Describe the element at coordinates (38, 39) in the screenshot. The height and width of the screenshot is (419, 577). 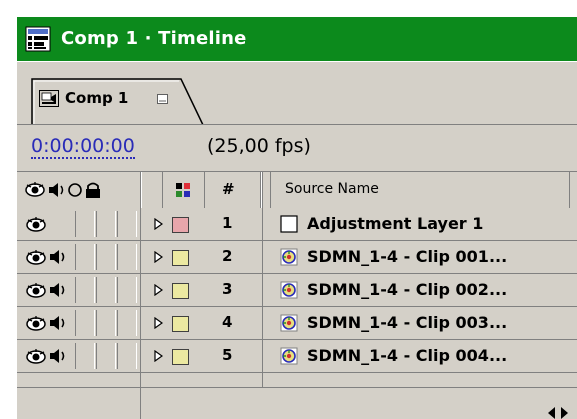
I see `timeline-window-icon` at that location.